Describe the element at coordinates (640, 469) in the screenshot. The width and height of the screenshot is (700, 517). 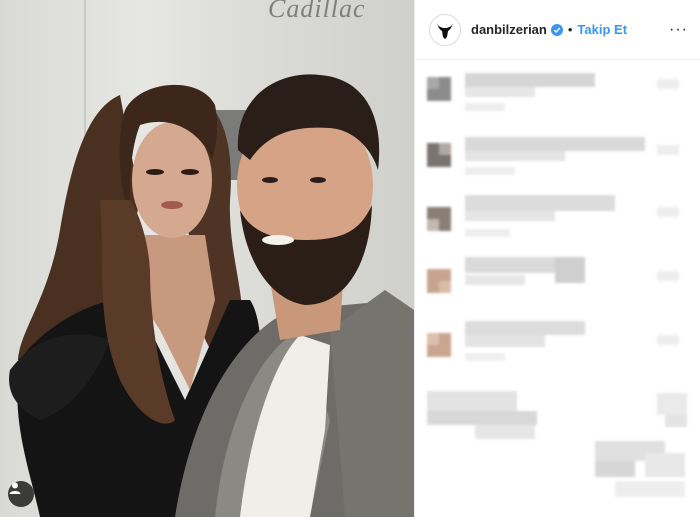
I see `comment-footer-blur` at that location.